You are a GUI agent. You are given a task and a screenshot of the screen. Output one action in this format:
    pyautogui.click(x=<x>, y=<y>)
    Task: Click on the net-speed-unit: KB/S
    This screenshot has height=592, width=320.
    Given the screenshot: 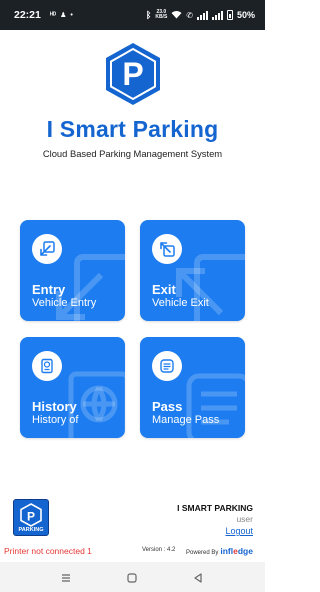 What is the action you would take?
    pyautogui.click(x=161, y=17)
    